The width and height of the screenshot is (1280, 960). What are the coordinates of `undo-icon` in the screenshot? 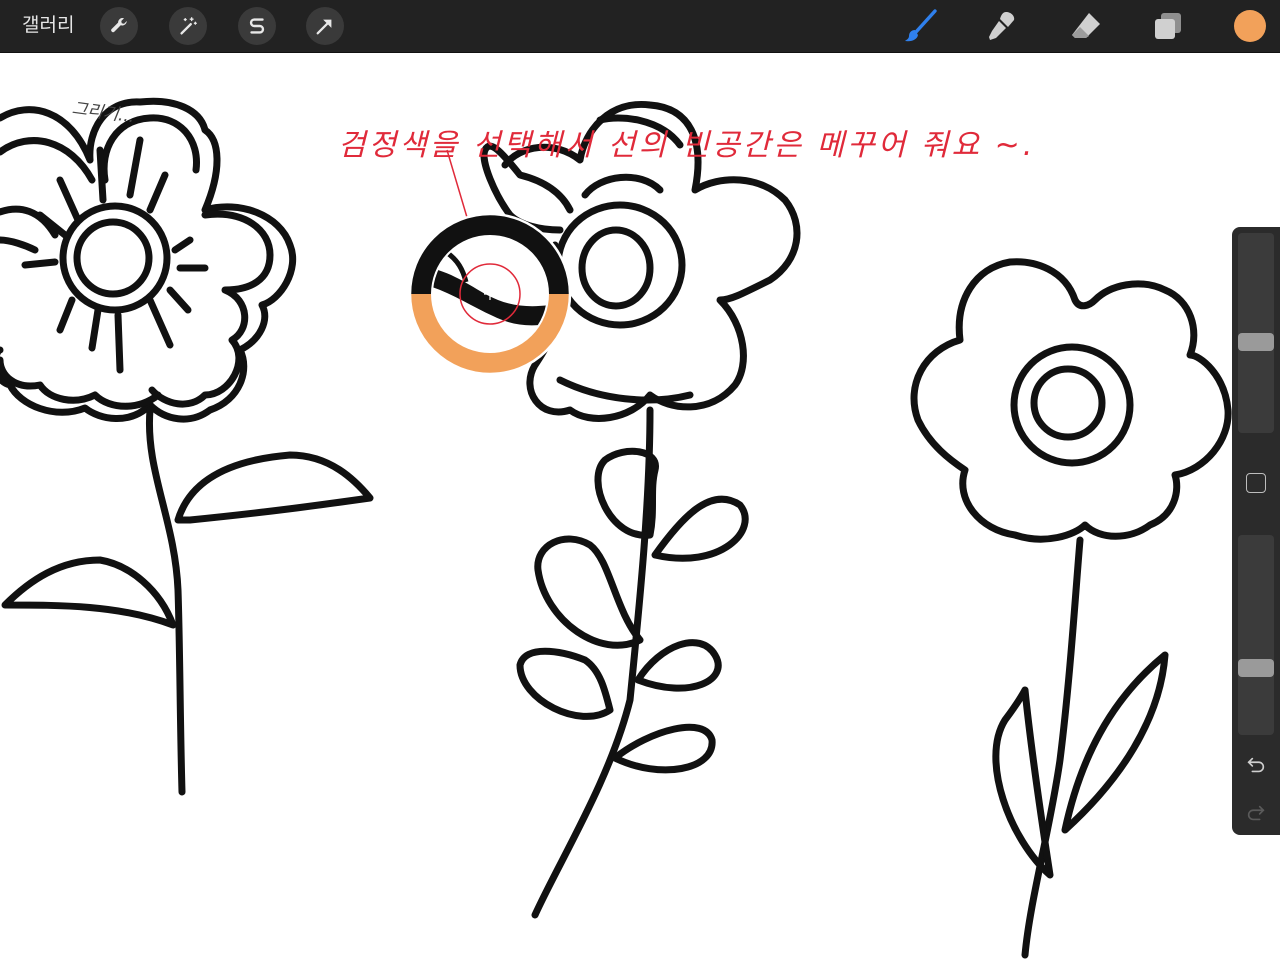 It's located at (1256, 765).